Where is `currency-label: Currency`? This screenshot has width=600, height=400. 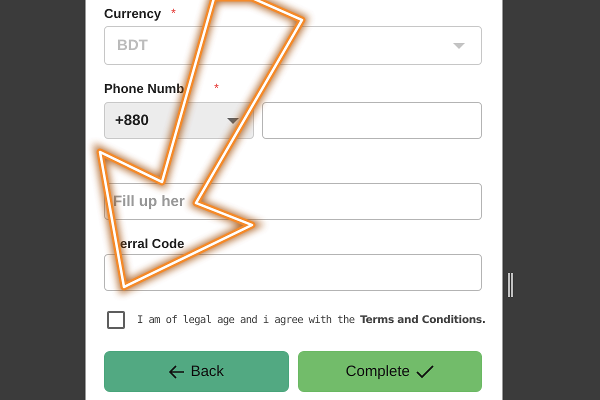
currency-label: Currency is located at coordinates (133, 13).